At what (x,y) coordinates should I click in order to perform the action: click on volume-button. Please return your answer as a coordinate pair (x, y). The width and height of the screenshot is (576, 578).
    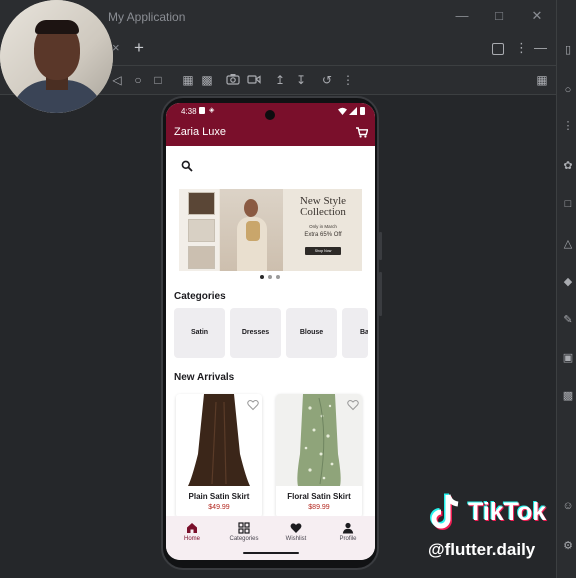
    Looking at the image, I should click on (380, 294).